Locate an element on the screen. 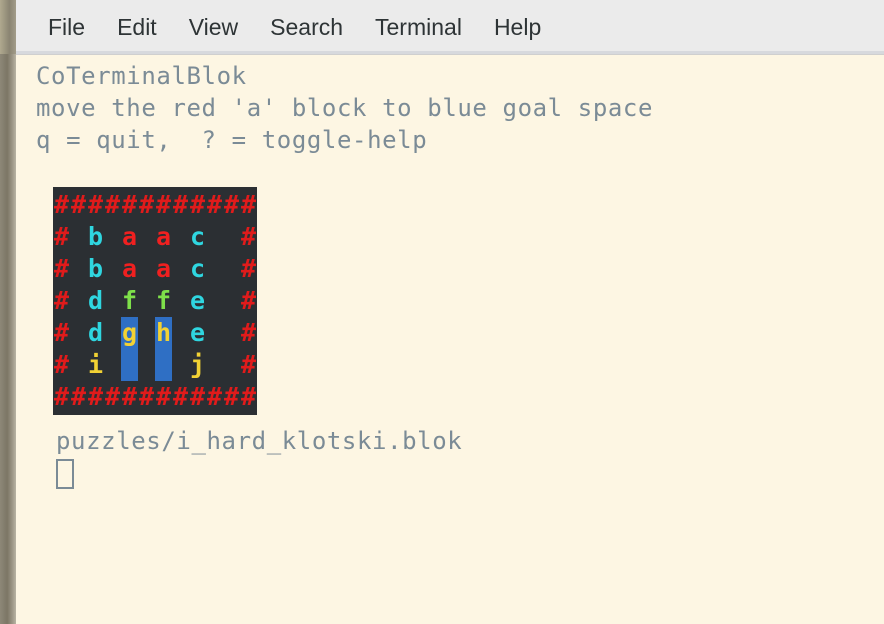  desktop-background-strip is located at coordinates (8, 312).